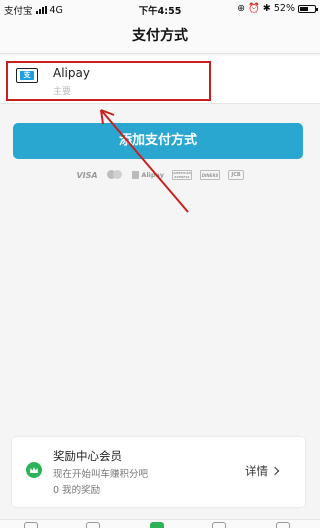  Describe the element at coordinates (275, 471) in the screenshot. I see `chevron-right-icon` at that location.